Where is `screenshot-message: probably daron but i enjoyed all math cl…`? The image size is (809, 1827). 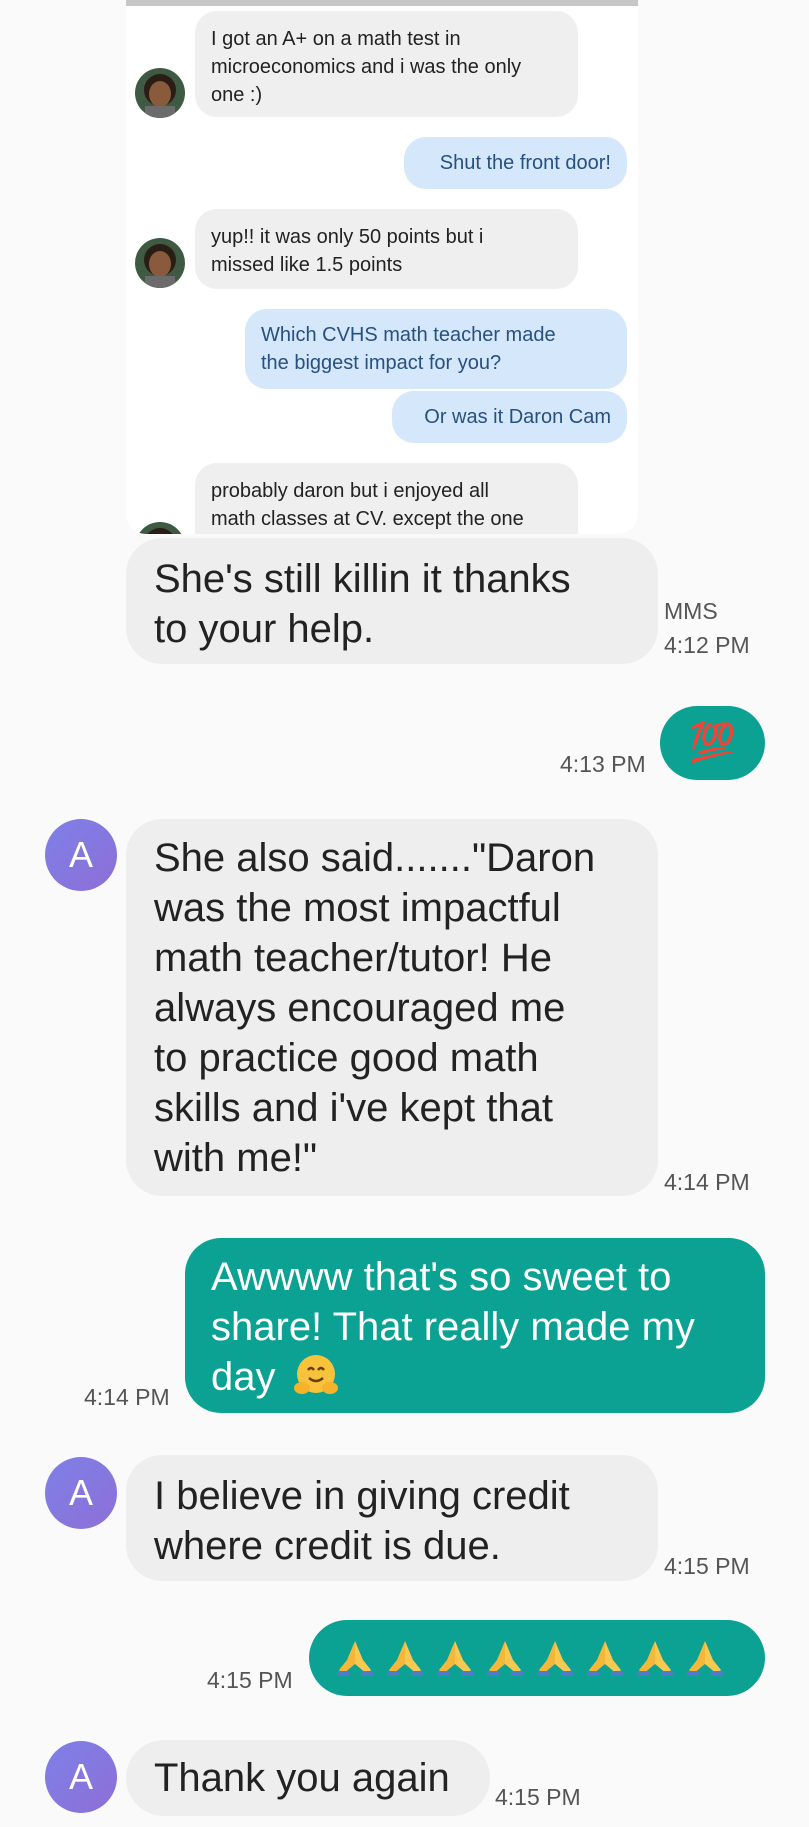 screenshot-message: probably daron but i enjoyed all math cl… is located at coordinates (386, 498).